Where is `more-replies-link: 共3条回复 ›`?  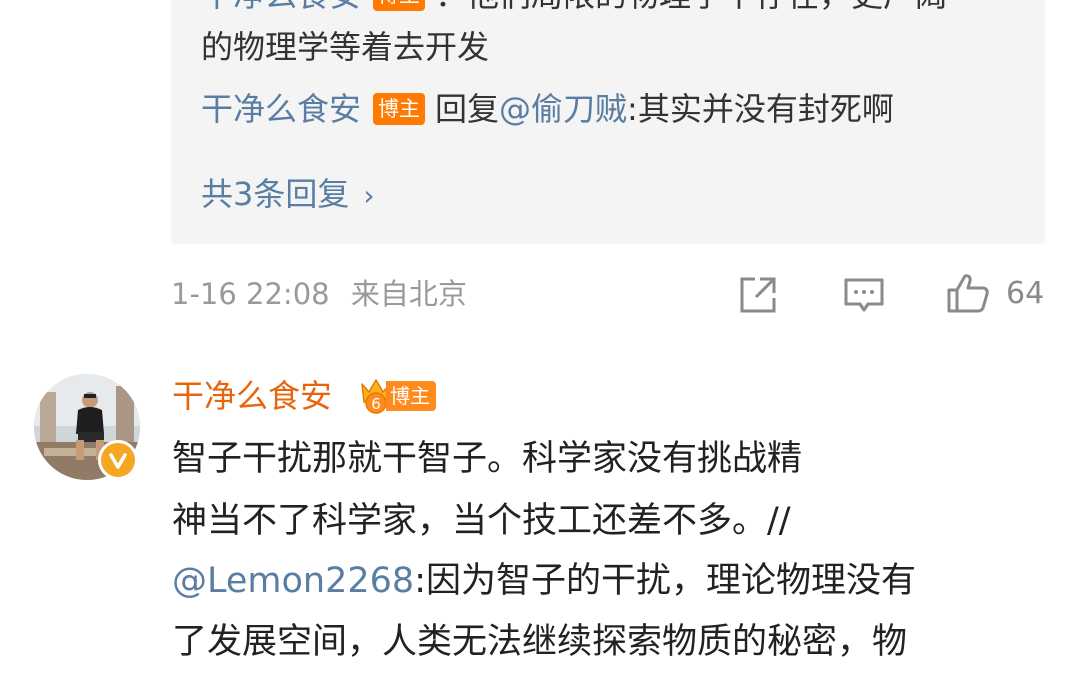 more-replies-link: 共3条回复 › is located at coordinates (288, 195).